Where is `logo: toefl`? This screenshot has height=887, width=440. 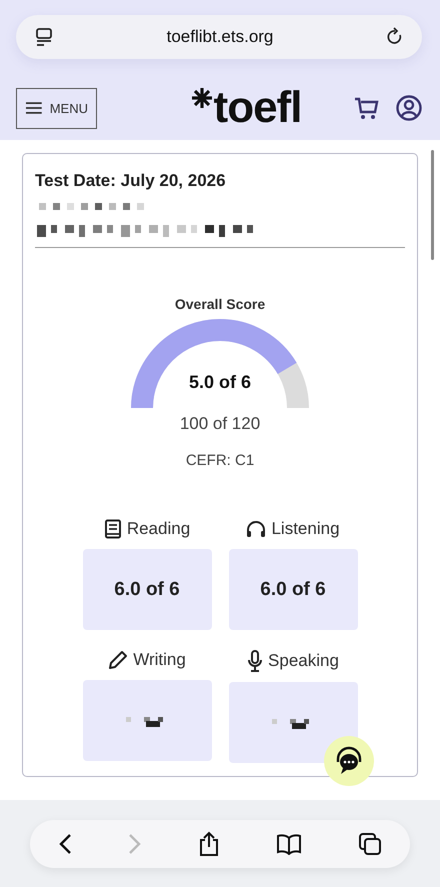 logo: toefl is located at coordinates (258, 108).